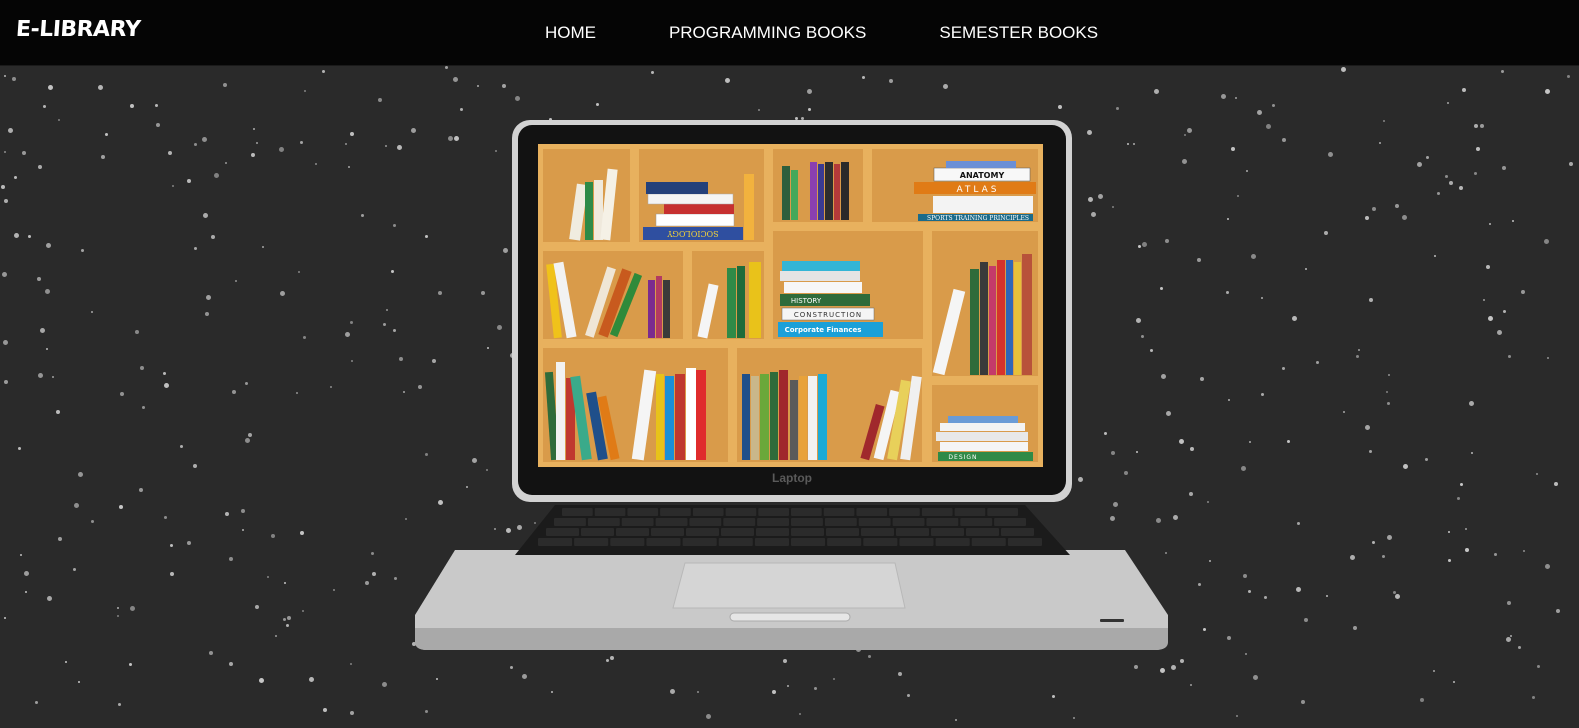 This screenshot has width=1579, height=728. Describe the element at coordinates (997, 33) in the screenshot. I see `nav-semester-books: SEMESTER BOOKS` at that location.